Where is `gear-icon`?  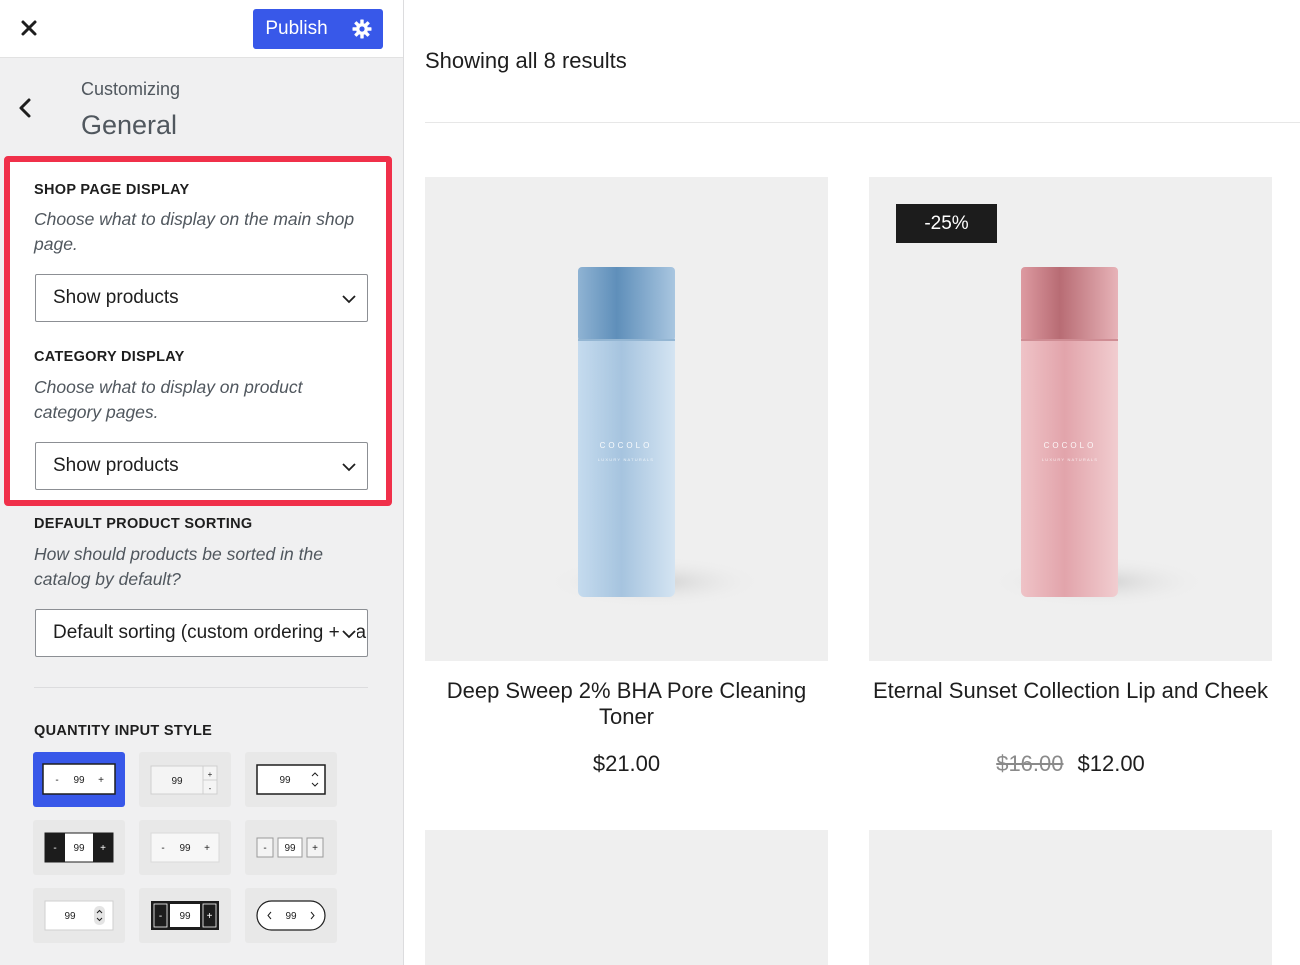 gear-icon is located at coordinates (361, 29).